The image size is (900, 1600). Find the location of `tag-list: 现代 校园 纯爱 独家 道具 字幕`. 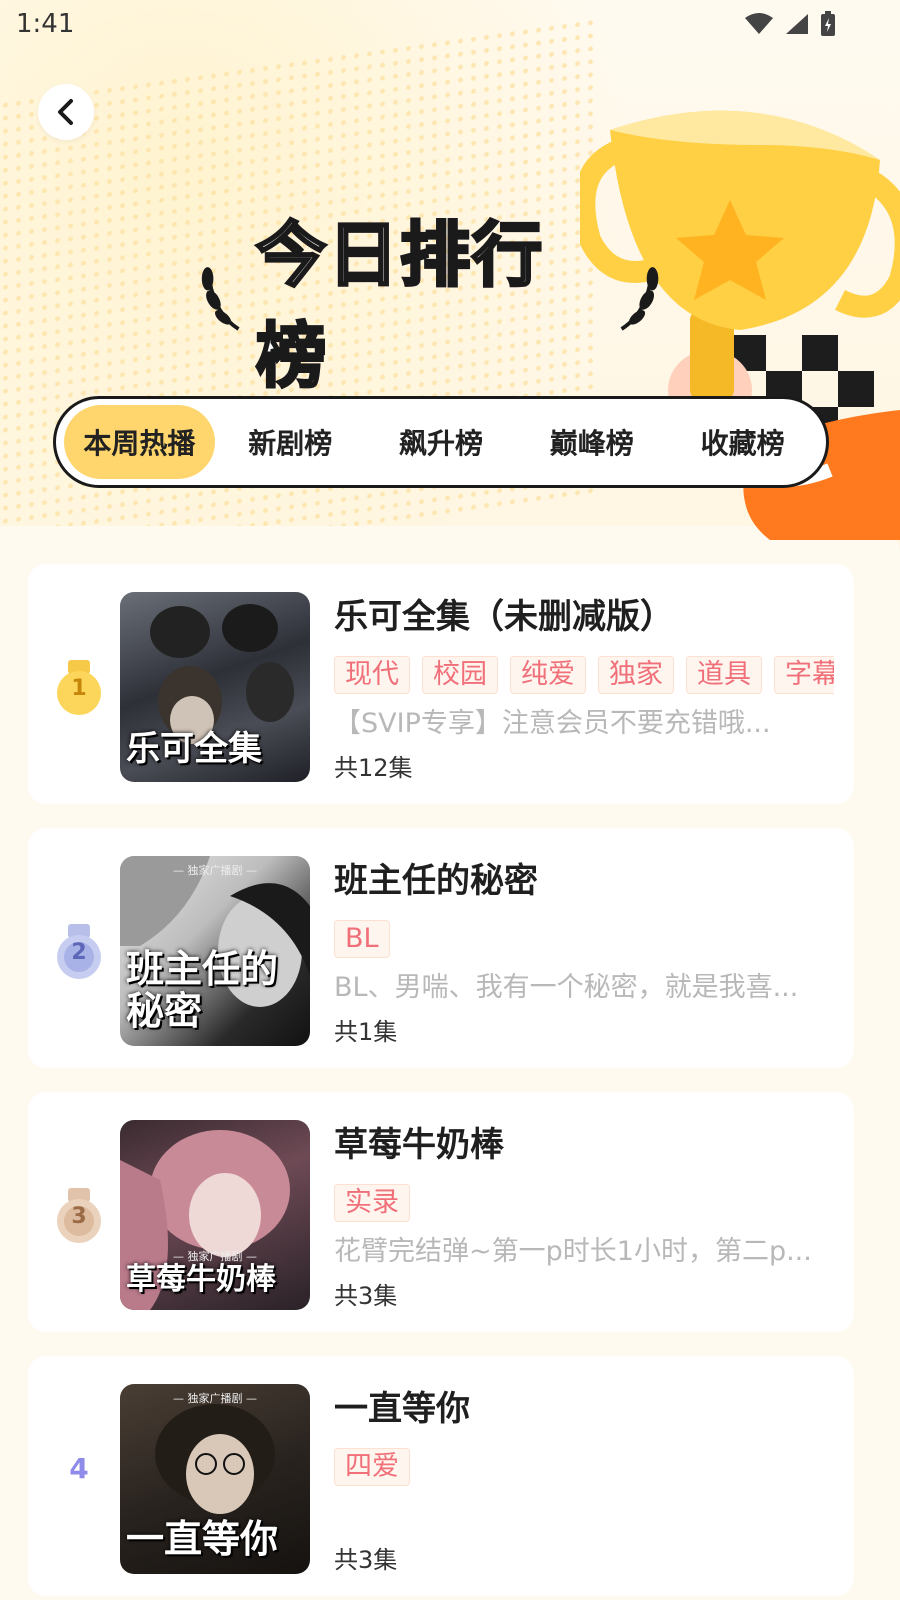

tag-list: 现代 校园 纯爱 独家 道具 字幕 is located at coordinates (584, 676).